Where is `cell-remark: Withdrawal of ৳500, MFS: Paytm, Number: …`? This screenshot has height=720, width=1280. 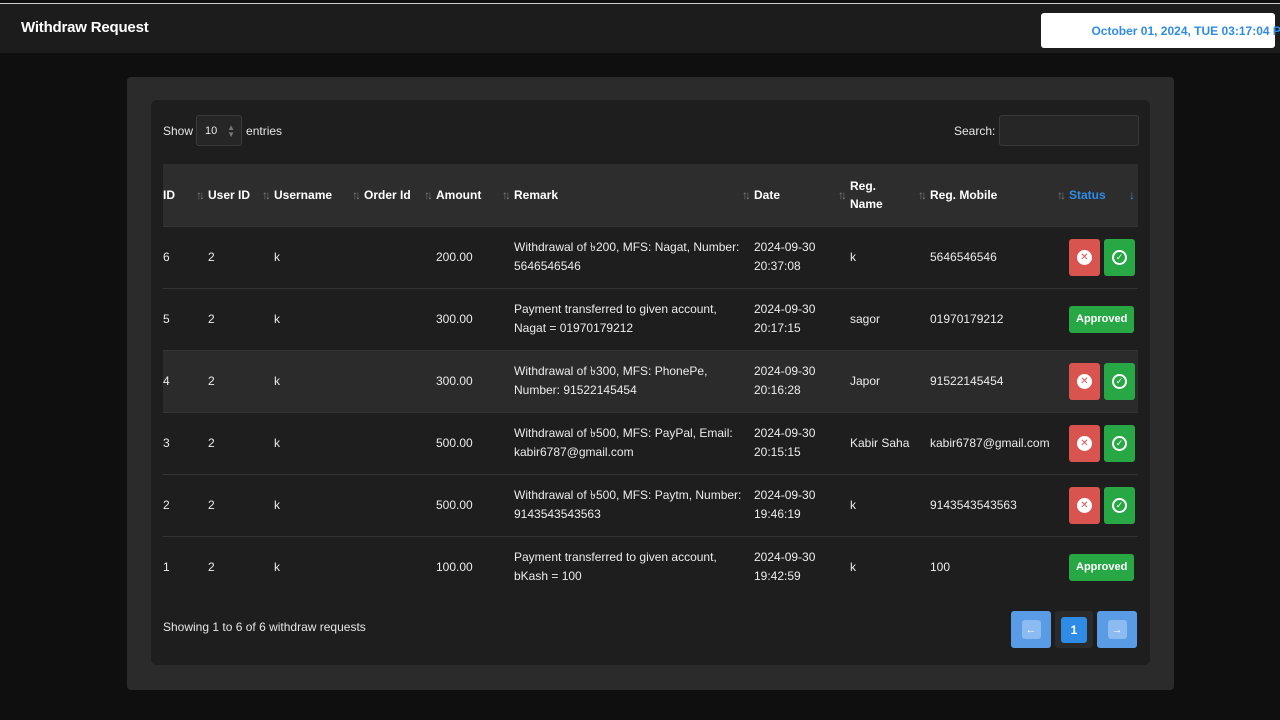 cell-remark: Withdrawal of ৳500, MFS: Paytm, Number: … is located at coordinates (628, 504).